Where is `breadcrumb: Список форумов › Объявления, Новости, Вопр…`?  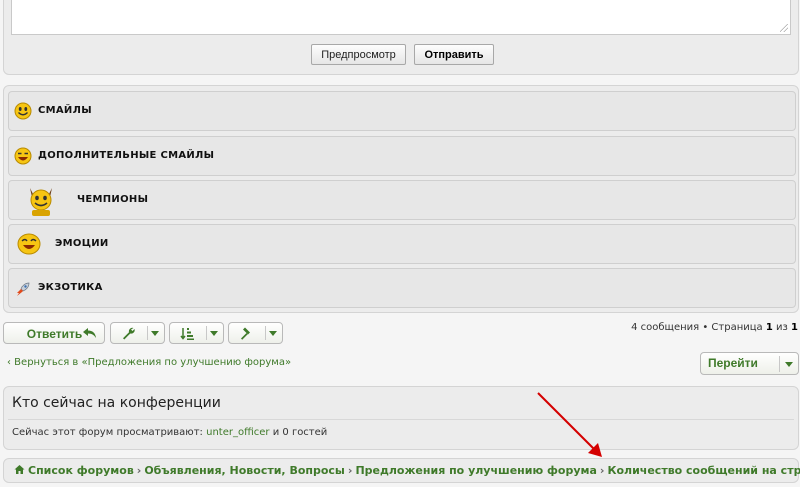 breadcrumb: Список форумов › Объявления, Новости, Вопр… is located at coordinates (407, 470).